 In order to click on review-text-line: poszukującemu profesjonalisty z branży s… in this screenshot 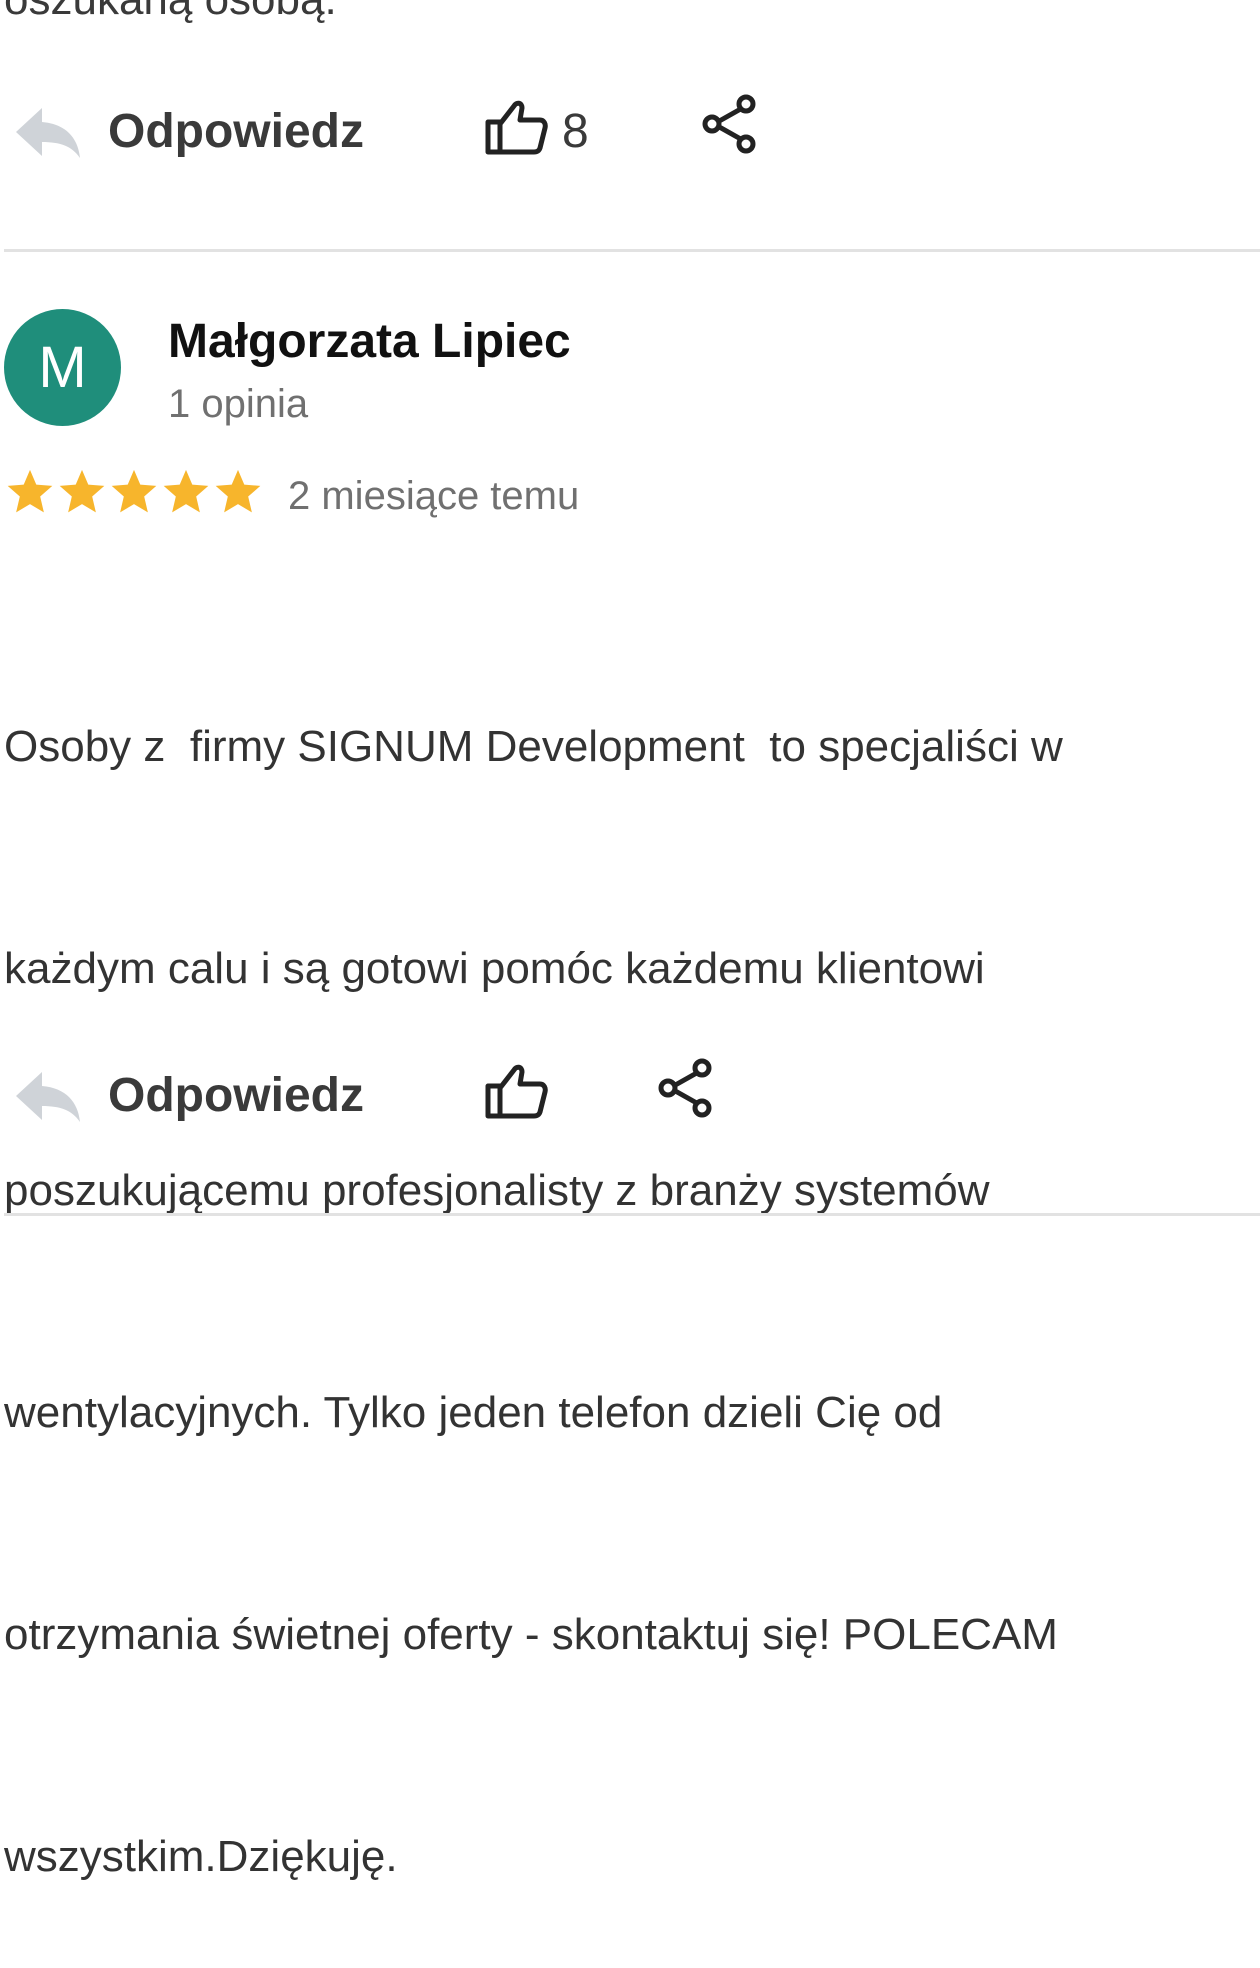, I will do `click(497, 1190)`.